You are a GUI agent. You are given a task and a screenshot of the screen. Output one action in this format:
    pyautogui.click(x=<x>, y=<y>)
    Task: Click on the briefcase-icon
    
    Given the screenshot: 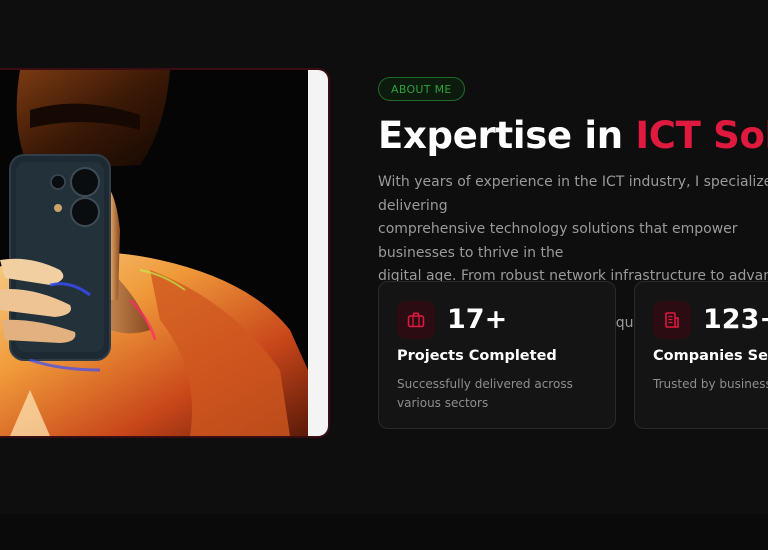 What is the action you would take?
    pyautogui.click(x=416, y=320)
    